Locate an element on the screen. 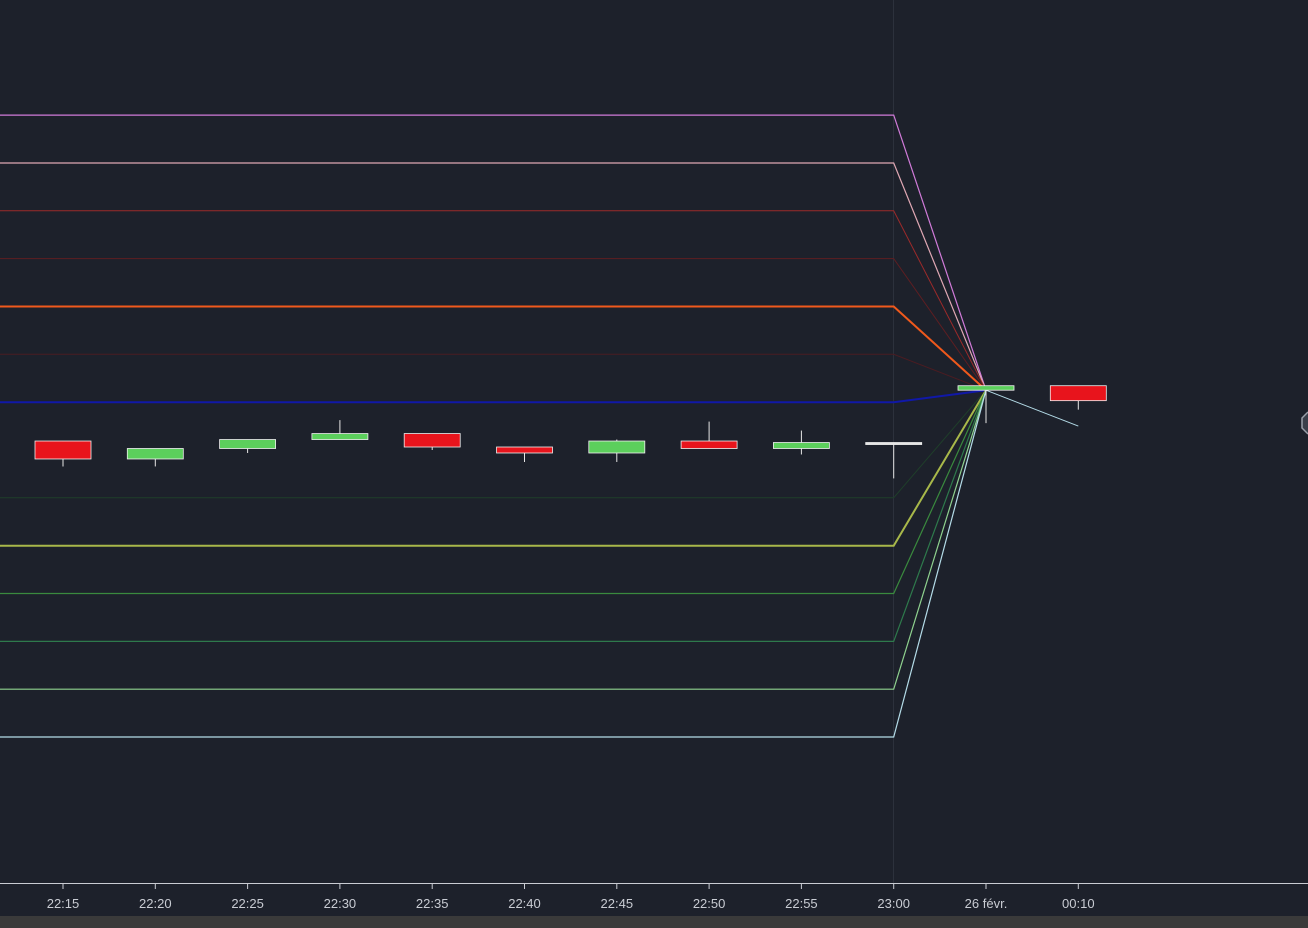 The width and height of the screenshot is (1308, 928). candle-22:35 is located at coordinates (432, 441).